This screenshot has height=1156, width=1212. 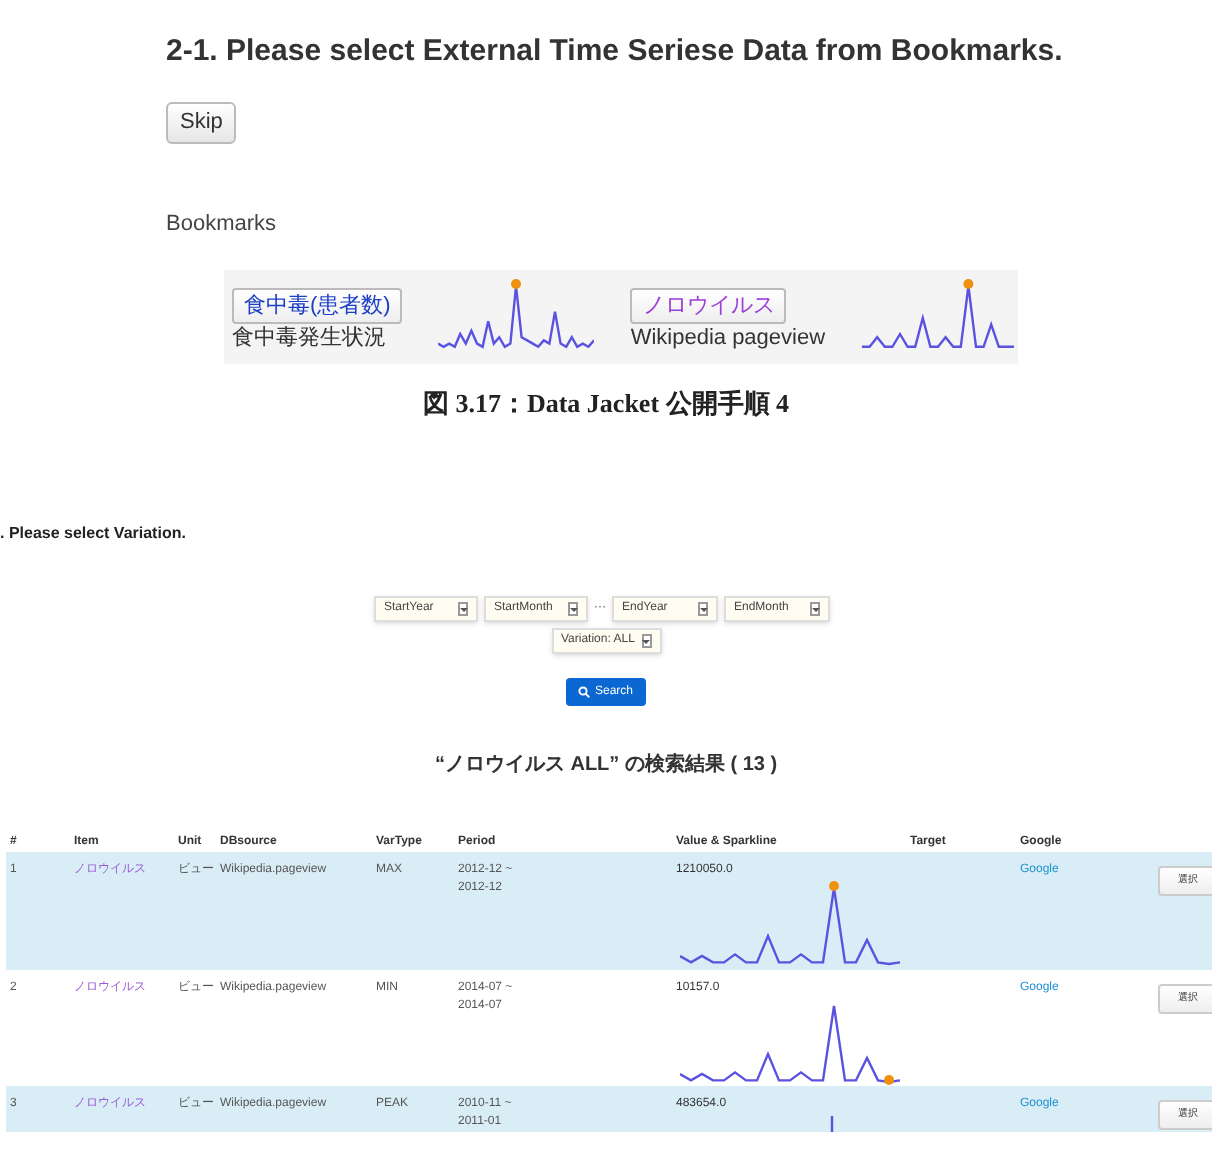 What do you see at coordinates (832, 1124) in the screenshot?
I see `sparkline-drawing` at bounding box center [832, 1124].